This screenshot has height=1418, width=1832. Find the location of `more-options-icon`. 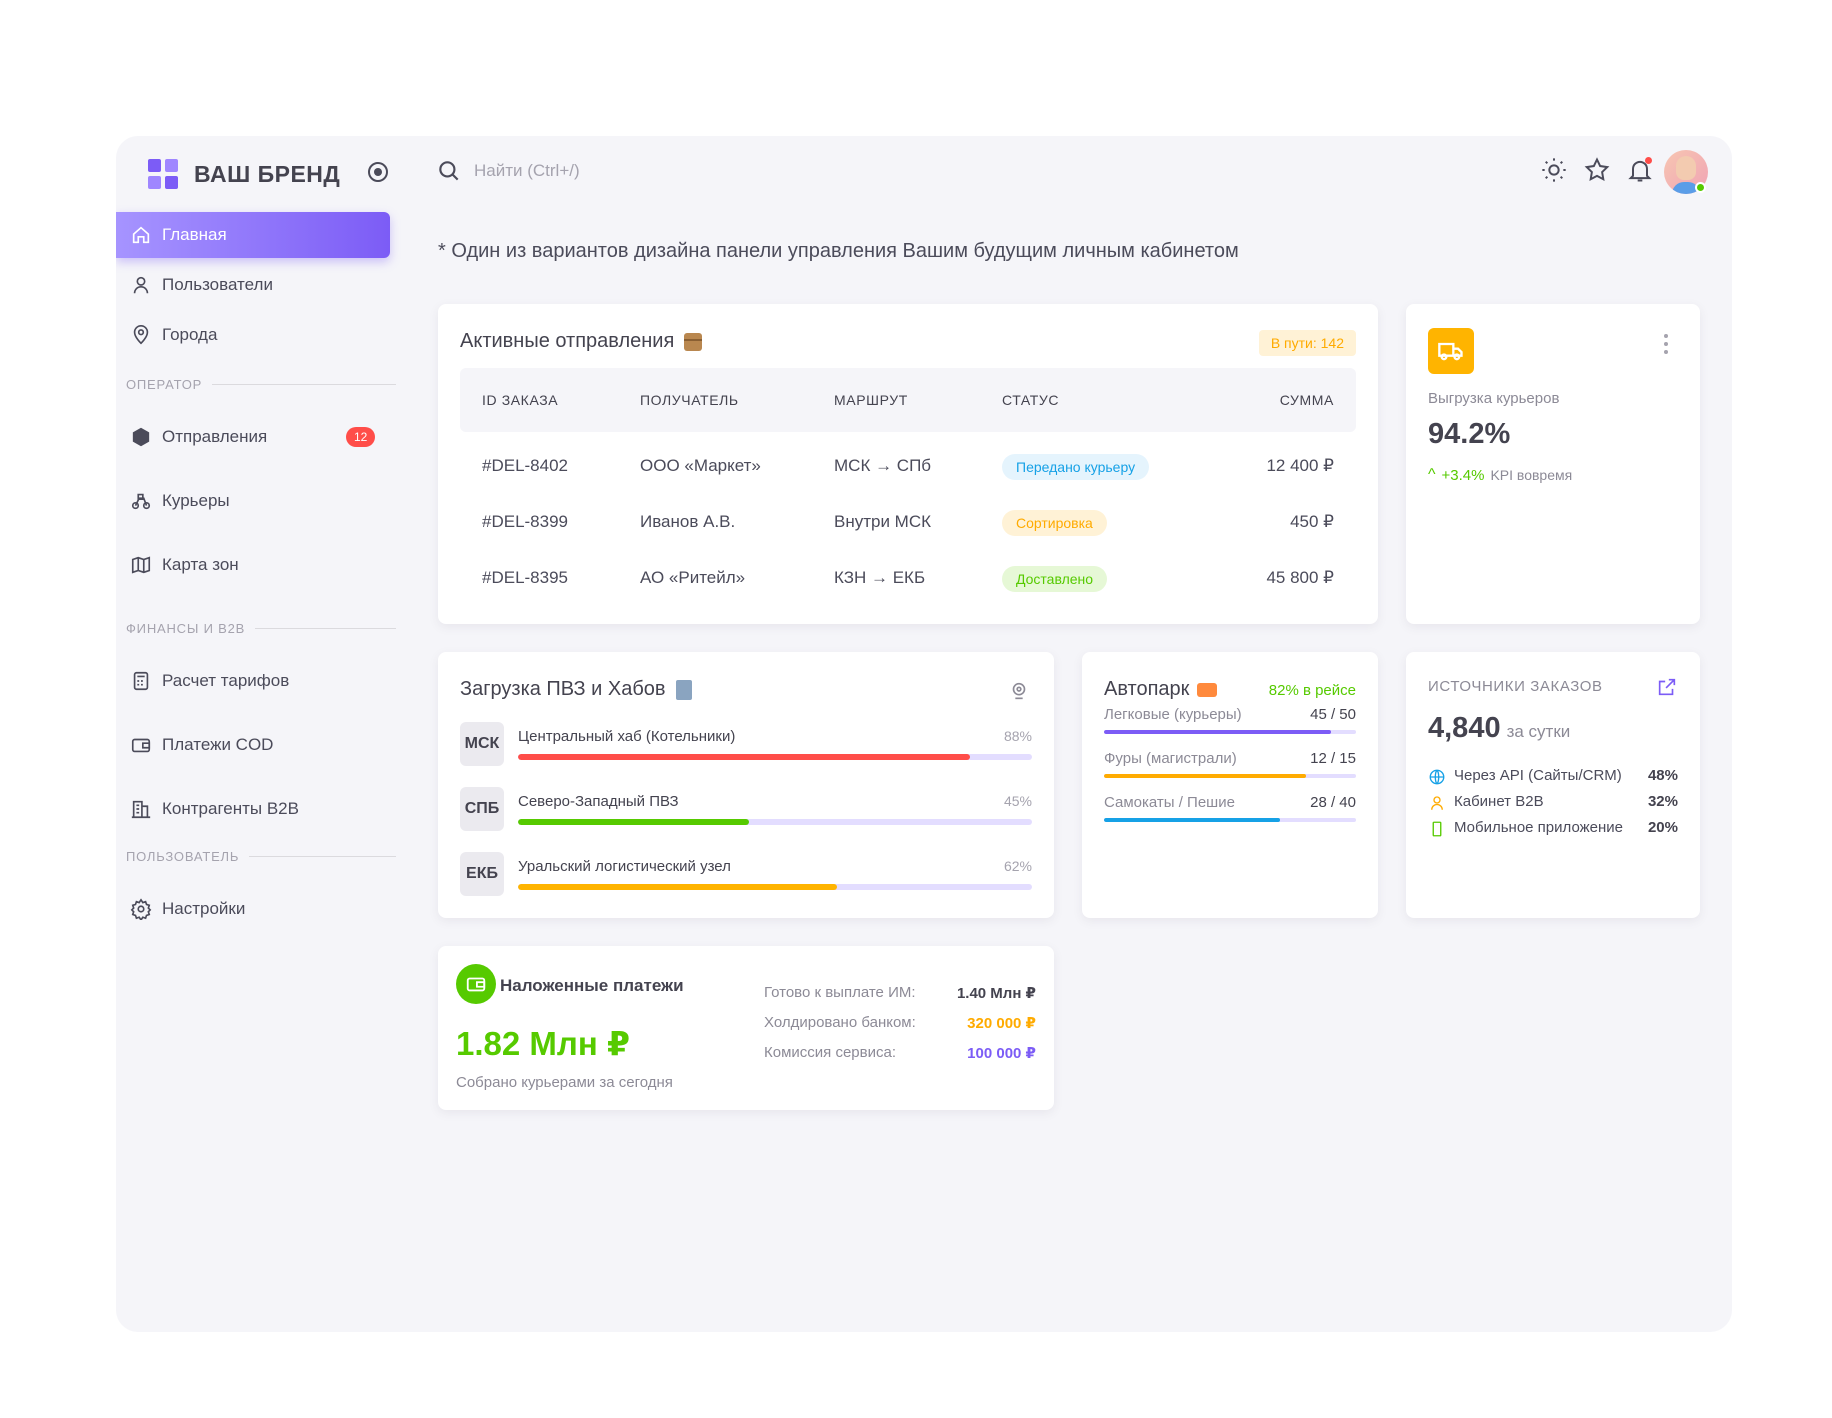

more-options-icon is located at coordinates (1667, 344).